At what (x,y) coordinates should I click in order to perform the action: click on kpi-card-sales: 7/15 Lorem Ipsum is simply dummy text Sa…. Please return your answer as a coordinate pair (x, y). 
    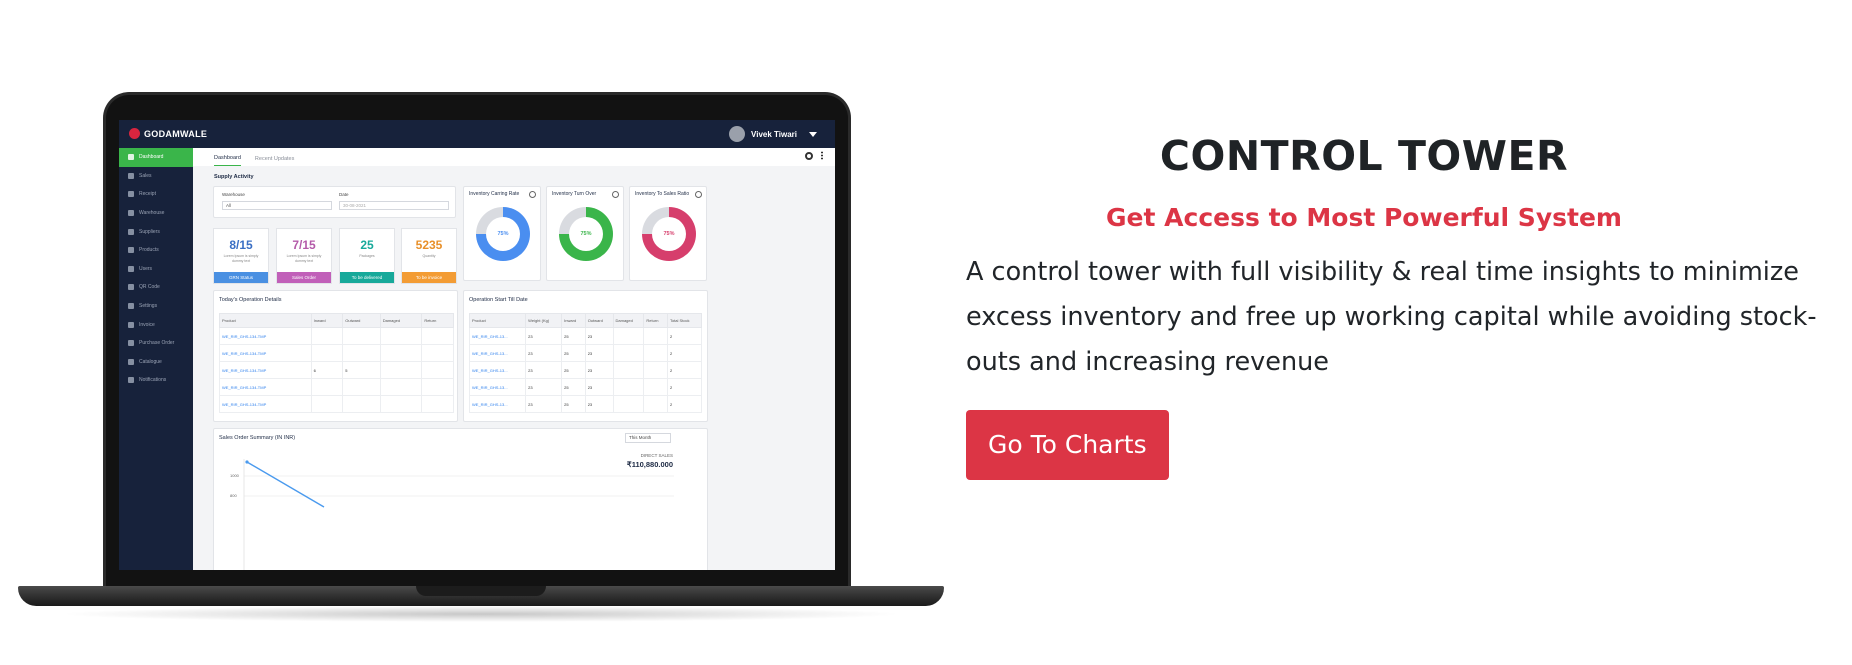
    Looking at the image, I should click on (304, 256).